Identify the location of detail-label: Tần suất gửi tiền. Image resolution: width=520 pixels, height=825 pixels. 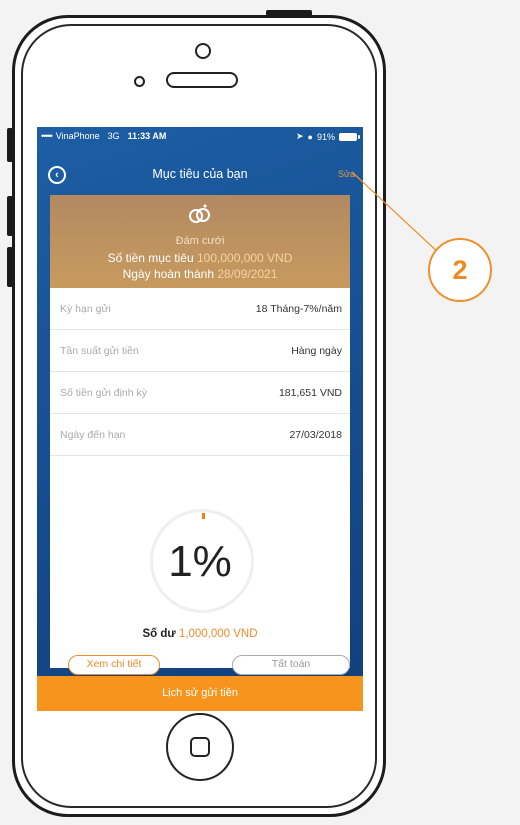
(99, 351).